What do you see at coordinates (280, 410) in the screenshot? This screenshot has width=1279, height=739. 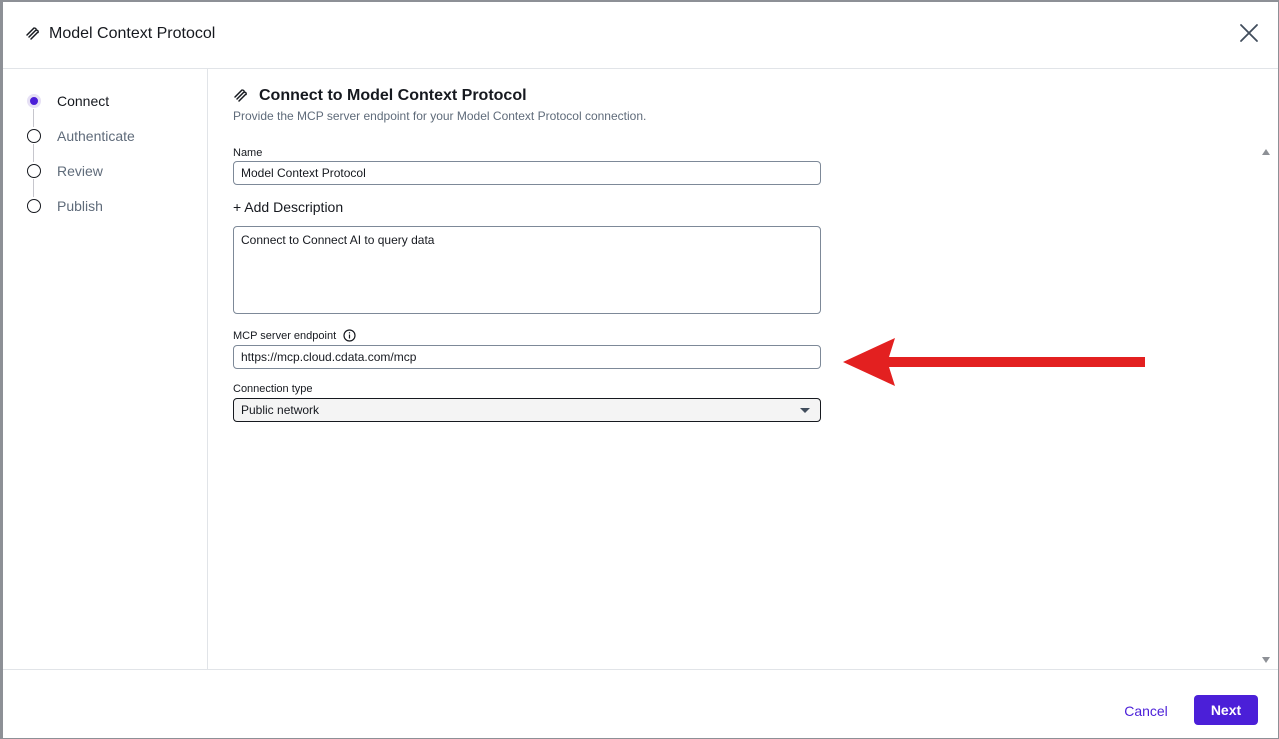 I see `connection-type-value: Public network` at bounding box center [280, 410].